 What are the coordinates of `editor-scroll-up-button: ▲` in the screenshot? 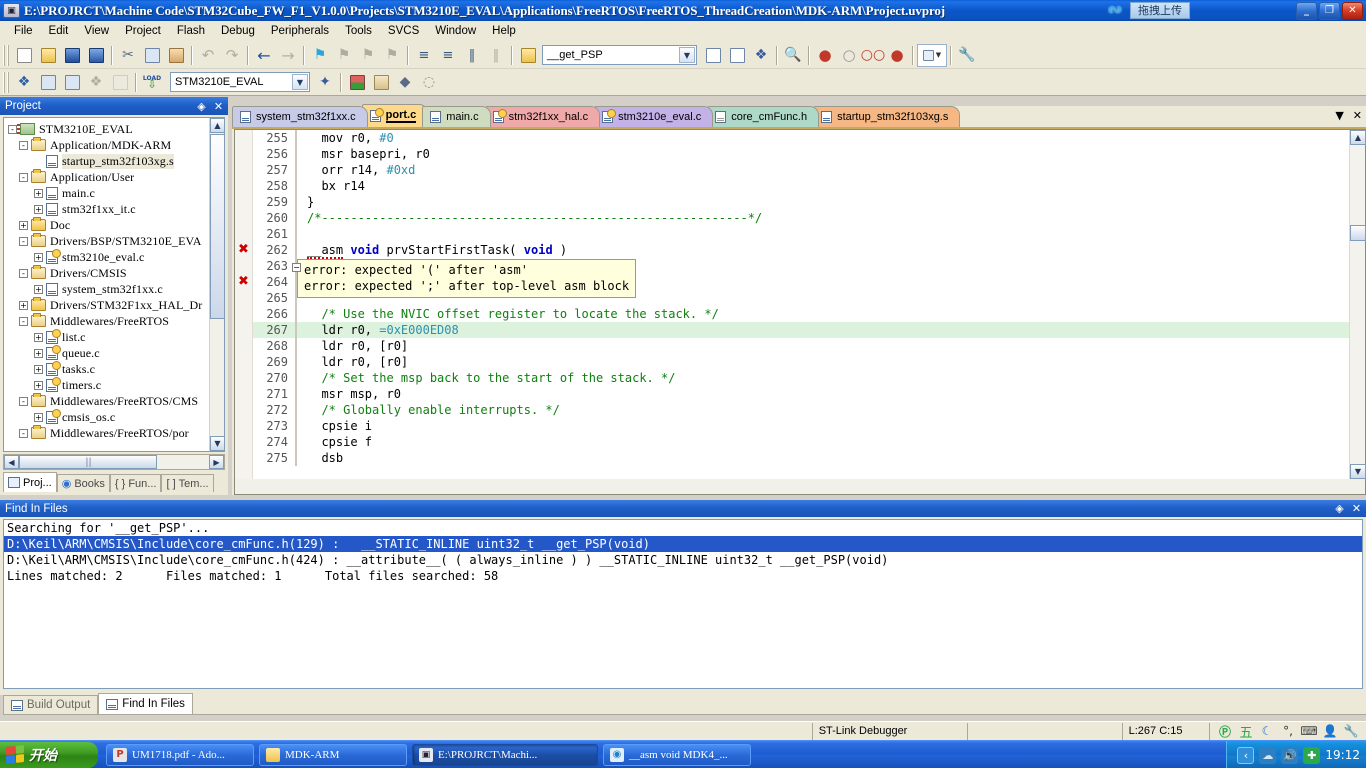 It's located at (1358, 137).